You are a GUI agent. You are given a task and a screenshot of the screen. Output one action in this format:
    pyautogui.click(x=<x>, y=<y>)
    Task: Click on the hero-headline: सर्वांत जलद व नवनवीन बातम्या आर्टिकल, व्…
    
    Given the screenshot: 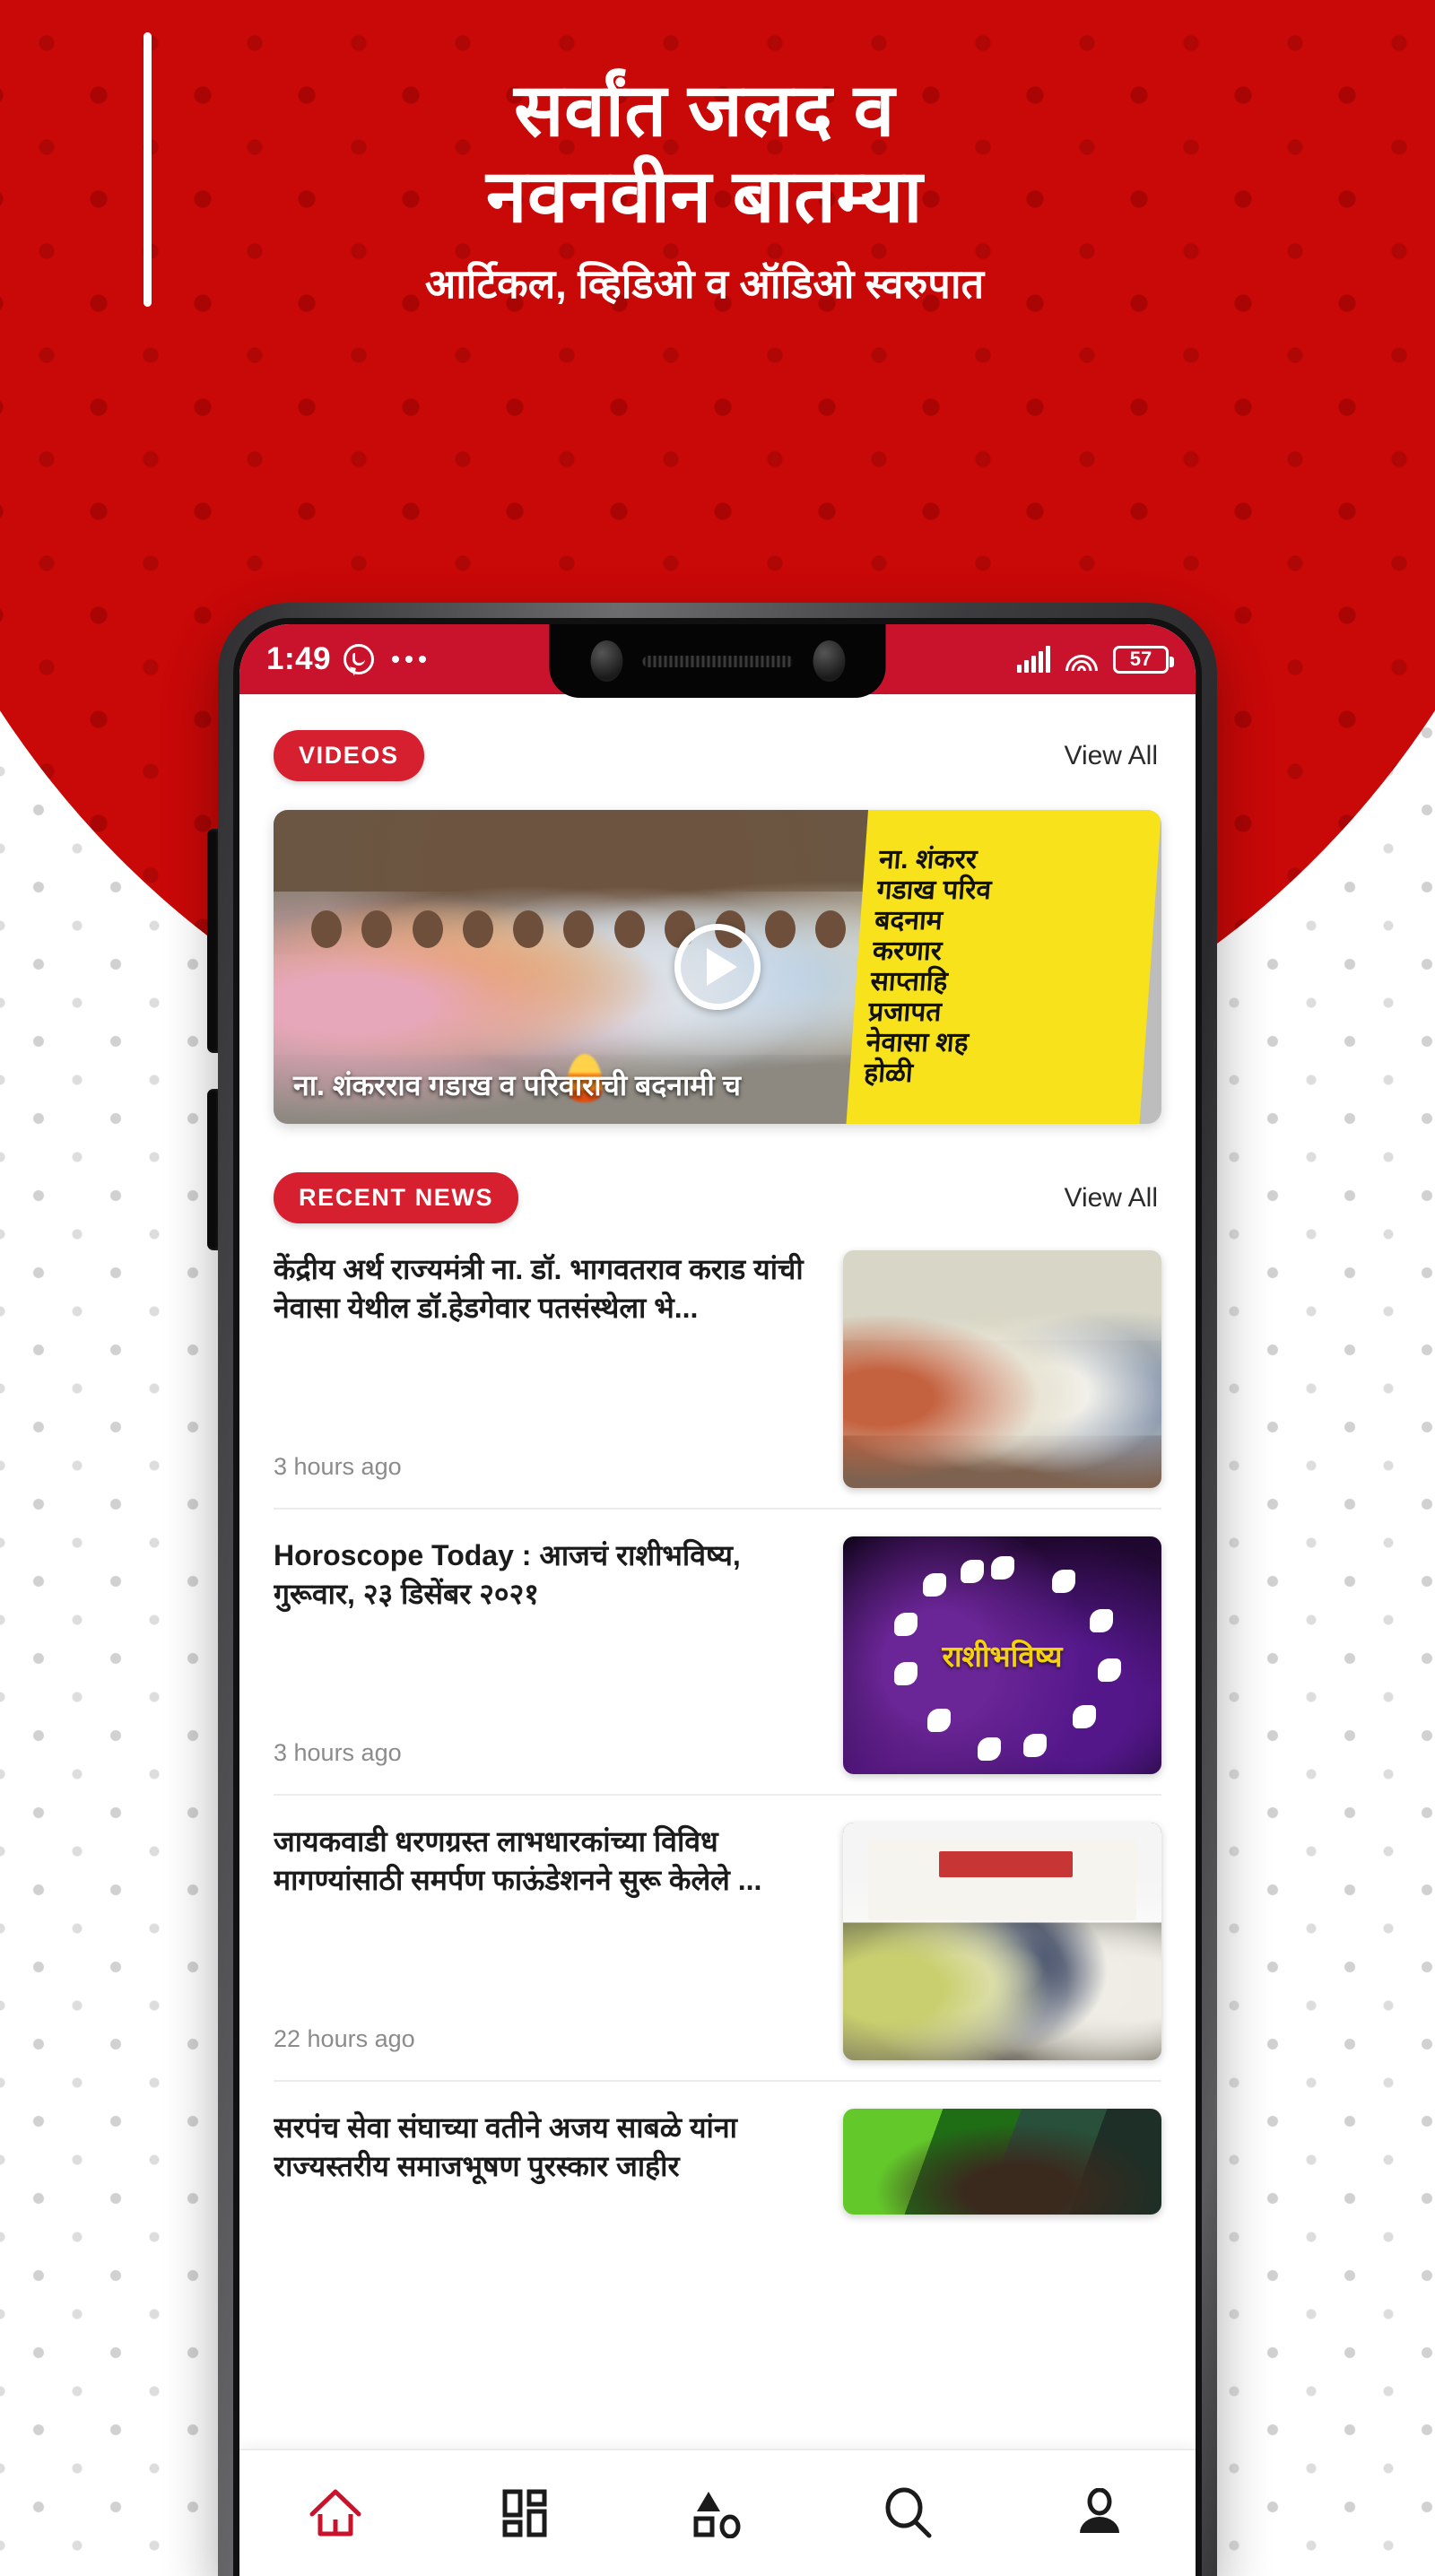 What is the action you would take?
    pyautogui.click(x=709, y=171)
    